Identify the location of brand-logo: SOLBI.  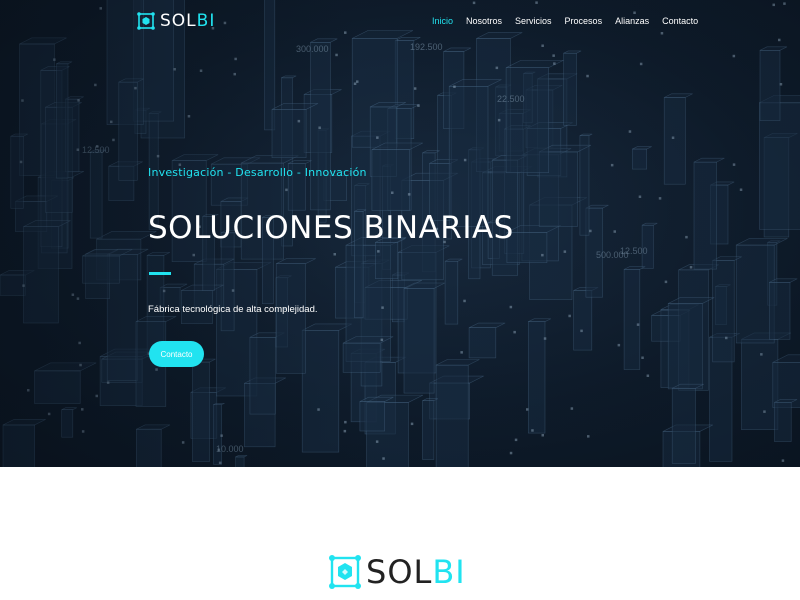
(175, 21).